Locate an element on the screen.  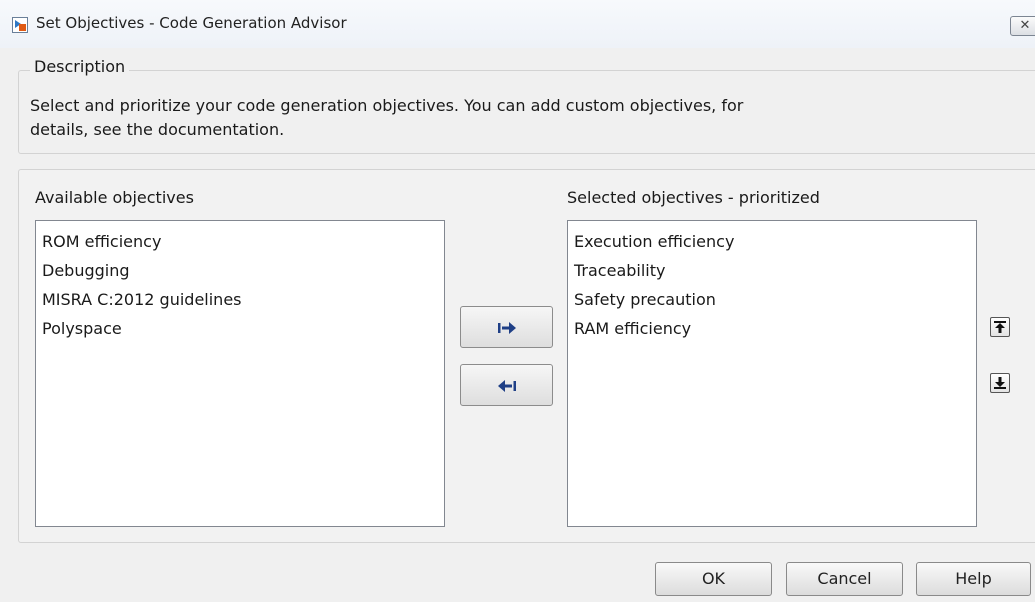
description-legend: Description is located at coordinates (80, 66).